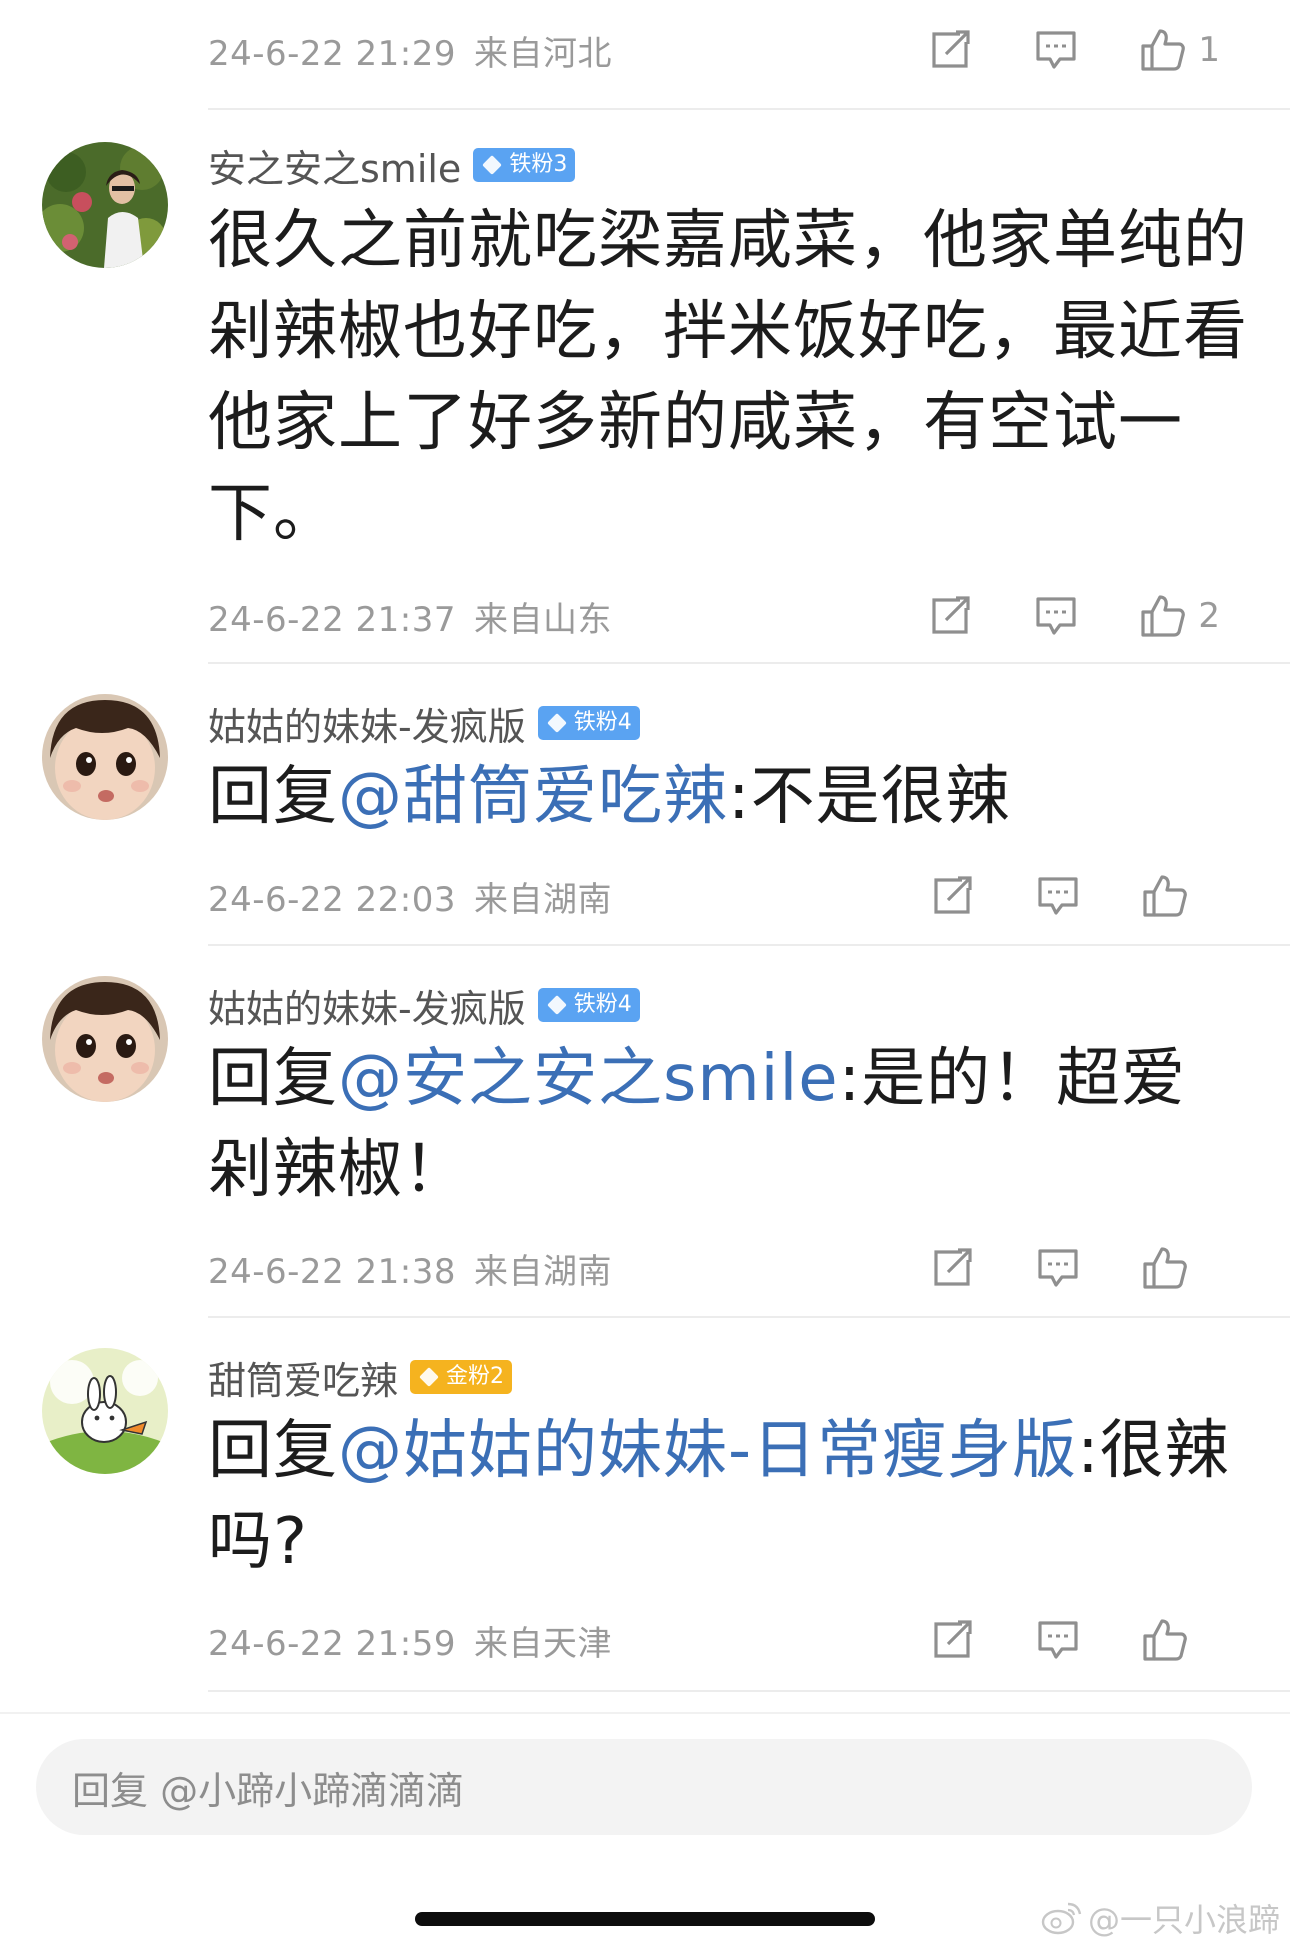  What do you see at coordinates (332, 53) in the screenshot?
I see `comment-timestamp: 24-6-22 21:29` at bounding box center [332, 53].